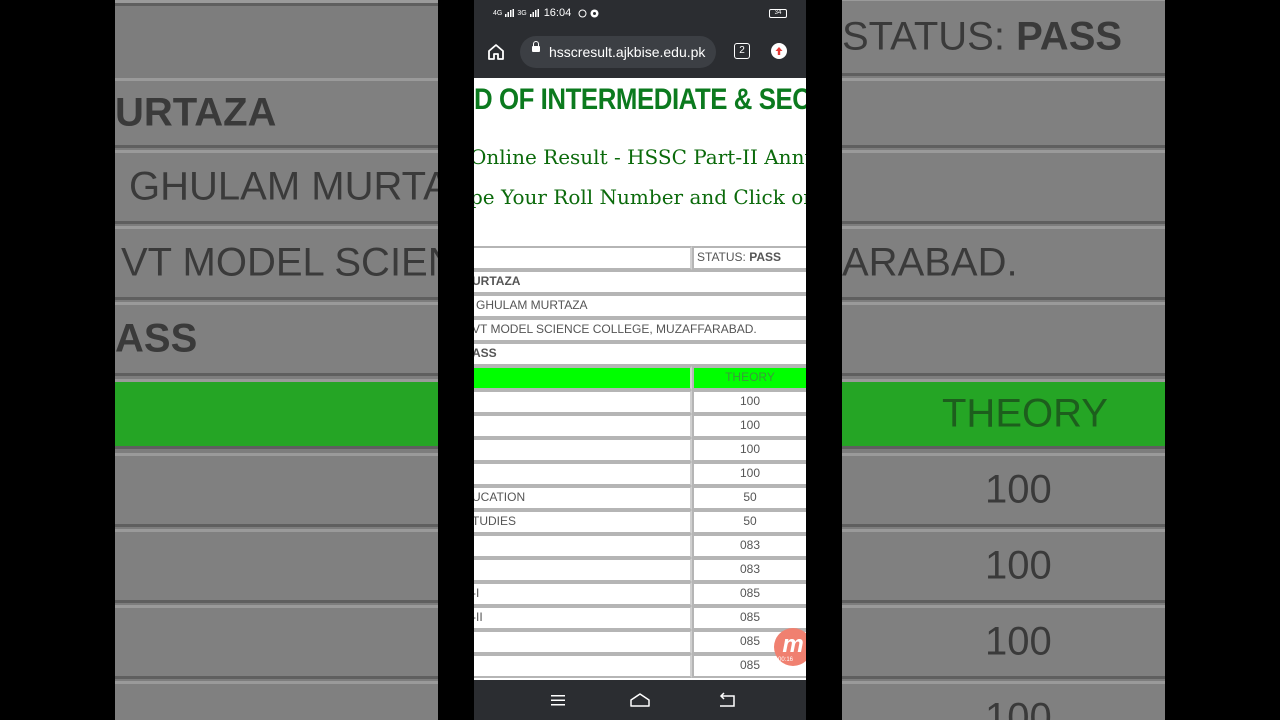 The width and height of the screenshot is (1280, 720). I want to click on menu-icon, so click(558, 700).